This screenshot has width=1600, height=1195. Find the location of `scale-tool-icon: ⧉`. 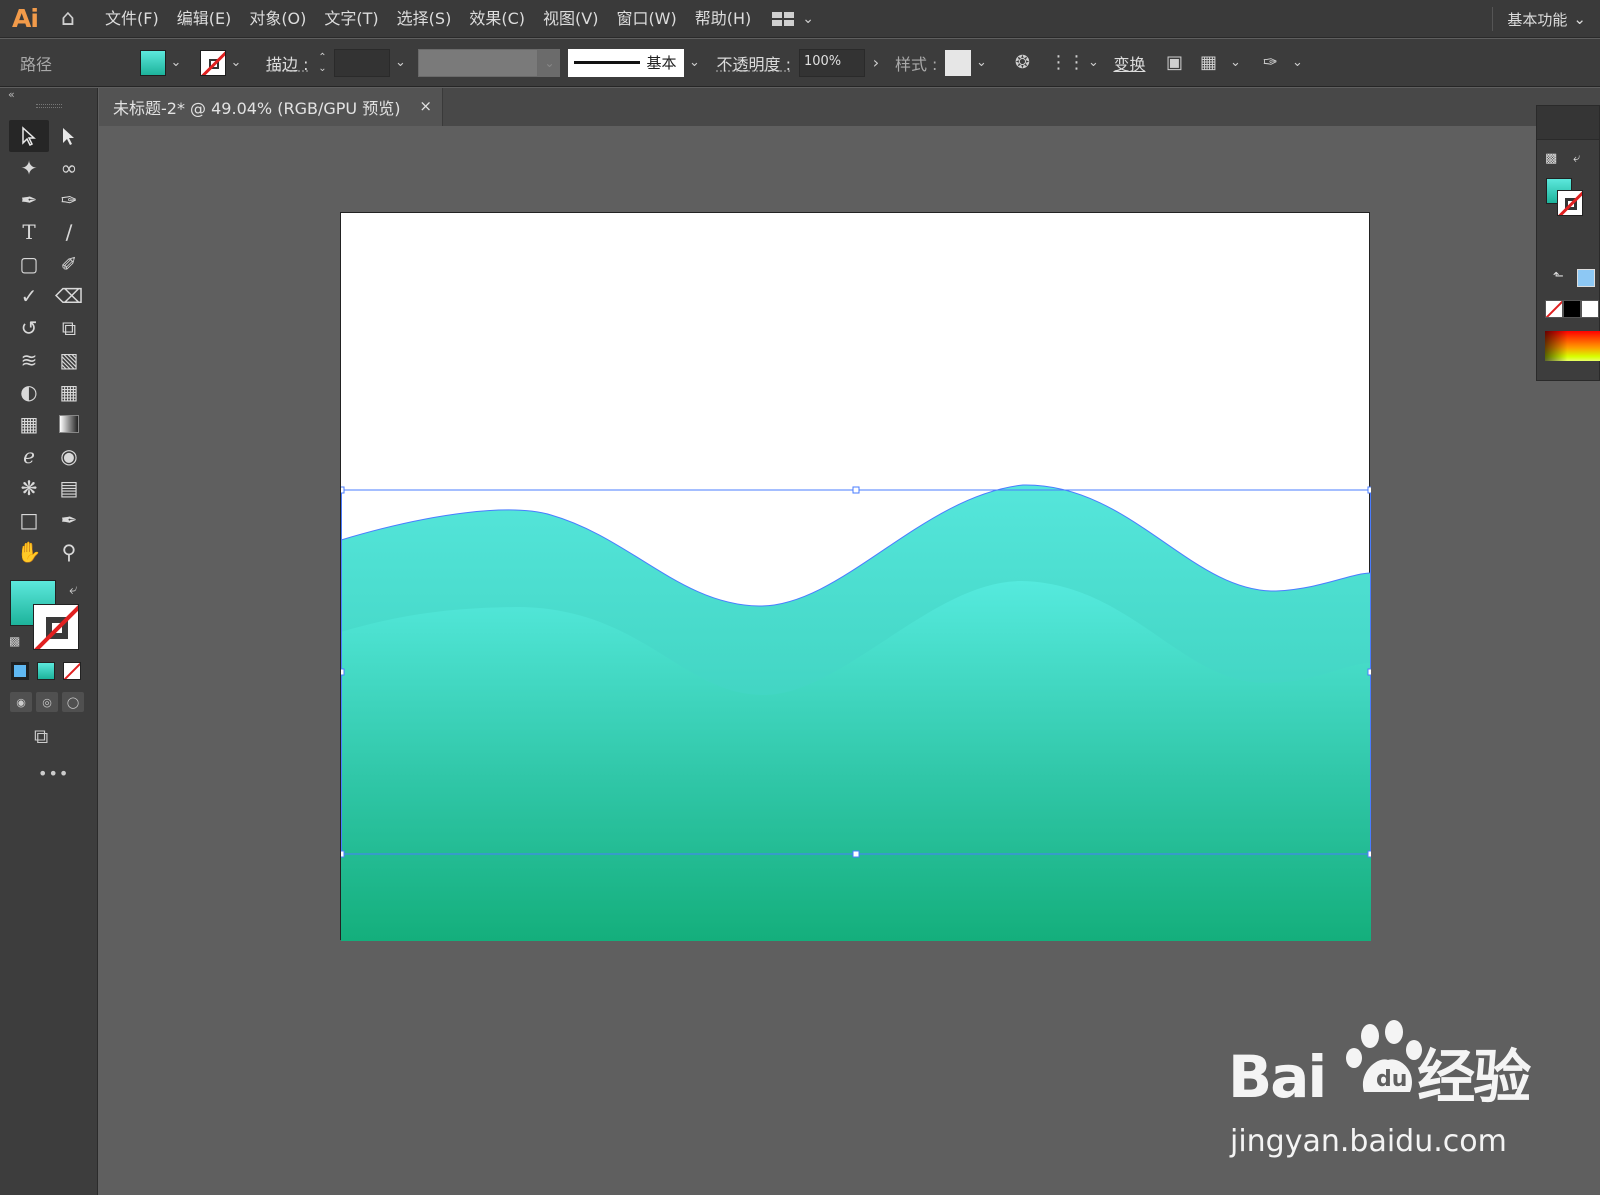

scale-tool-icon: ⧉ is located at coordinates (69, 328).